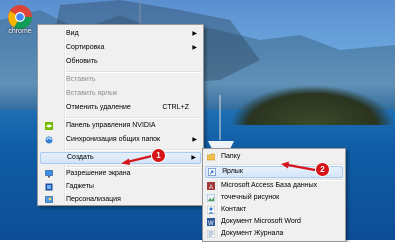 The height and width of the screenshot is (242, 395). What do you see at coordinates (322, 169) in the screenshot?
I see `annotation-badge-2: 2` at bounding box center [322, 169].